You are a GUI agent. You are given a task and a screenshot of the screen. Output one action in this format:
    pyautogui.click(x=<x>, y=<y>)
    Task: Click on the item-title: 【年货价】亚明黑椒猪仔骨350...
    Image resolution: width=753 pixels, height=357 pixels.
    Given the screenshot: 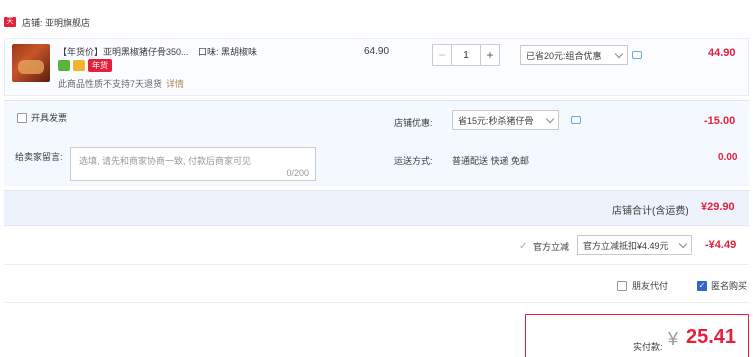 What is the action you would take?
    pyautogui.click(x=128, y=51)
    